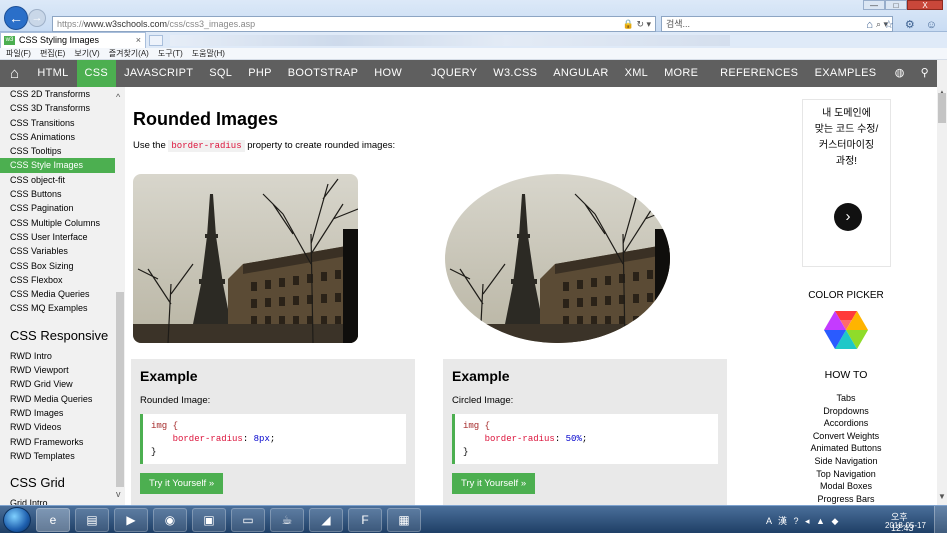  What do you see at coordinates (62, 94) in the screenshot?
I see `sidebar-item: CSS 2D Transforms` at bounding box center [62, 94].